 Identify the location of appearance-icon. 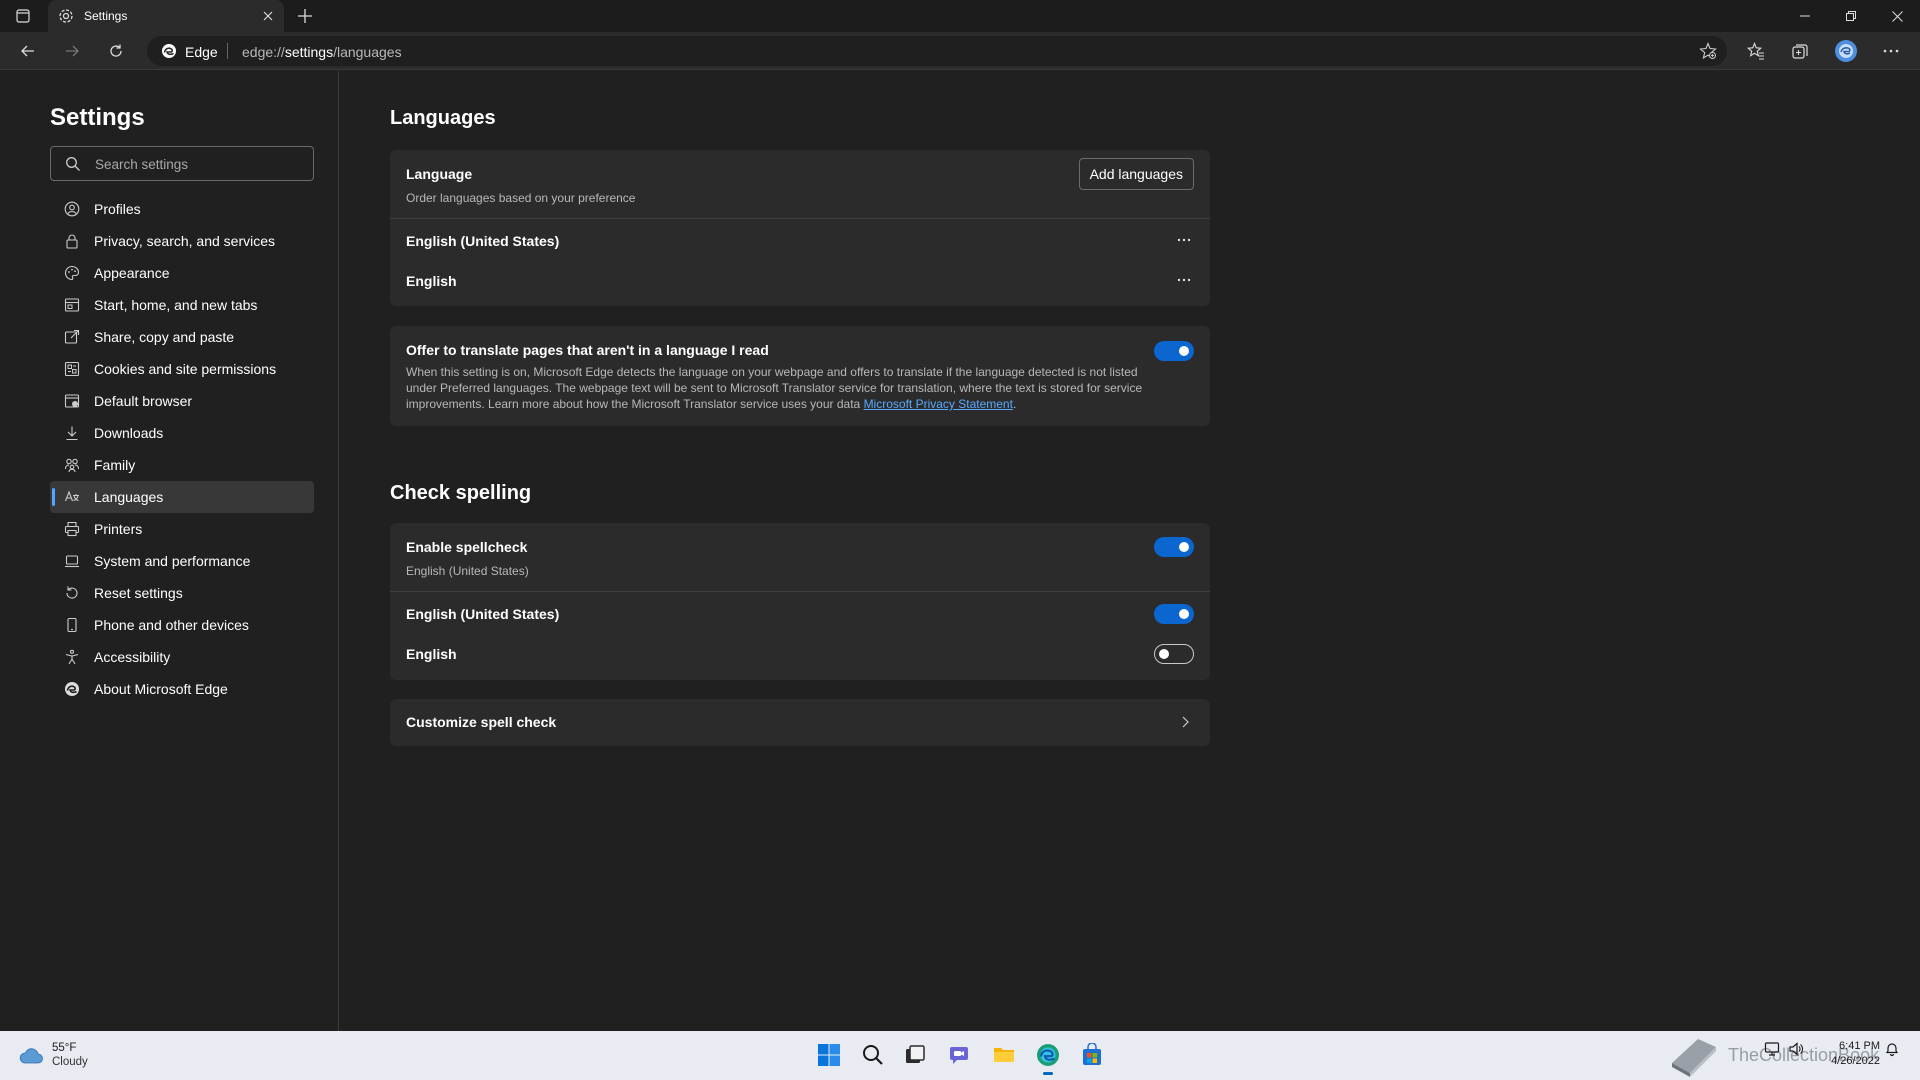
(72, 273).